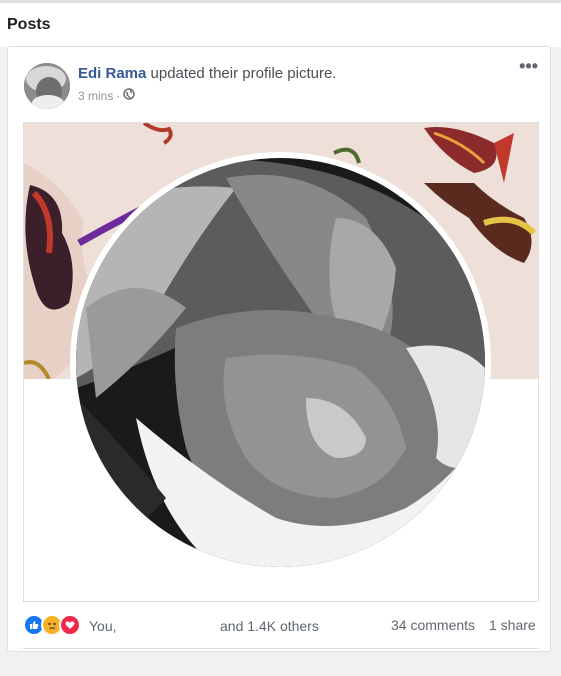 The height and width of the screenshot is (676, 561). What do you see at coordinates (29, 24) in the screenshot?
I see `section-title: Posts` at bounding box center [29, 24].